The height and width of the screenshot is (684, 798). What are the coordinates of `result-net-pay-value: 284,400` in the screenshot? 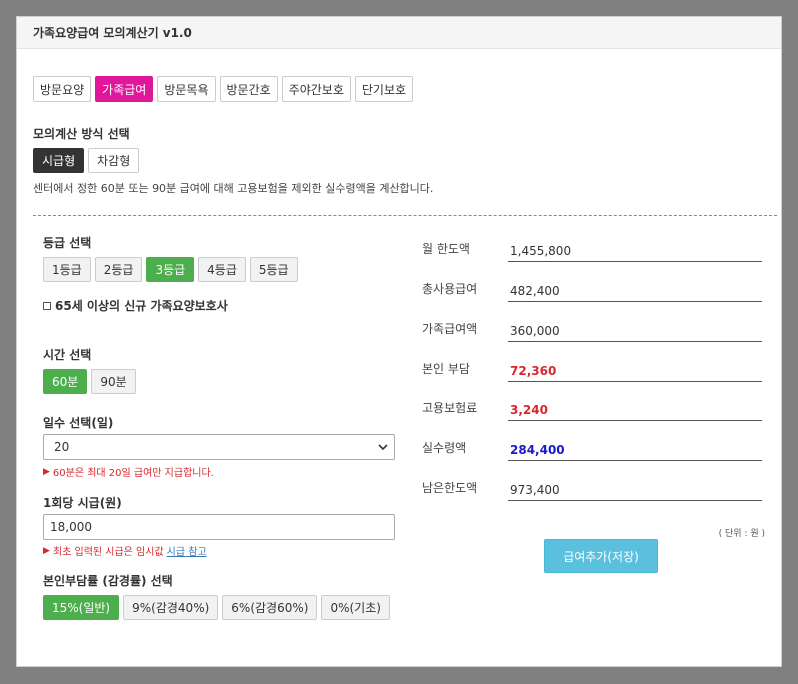 It's located at (635, 450).